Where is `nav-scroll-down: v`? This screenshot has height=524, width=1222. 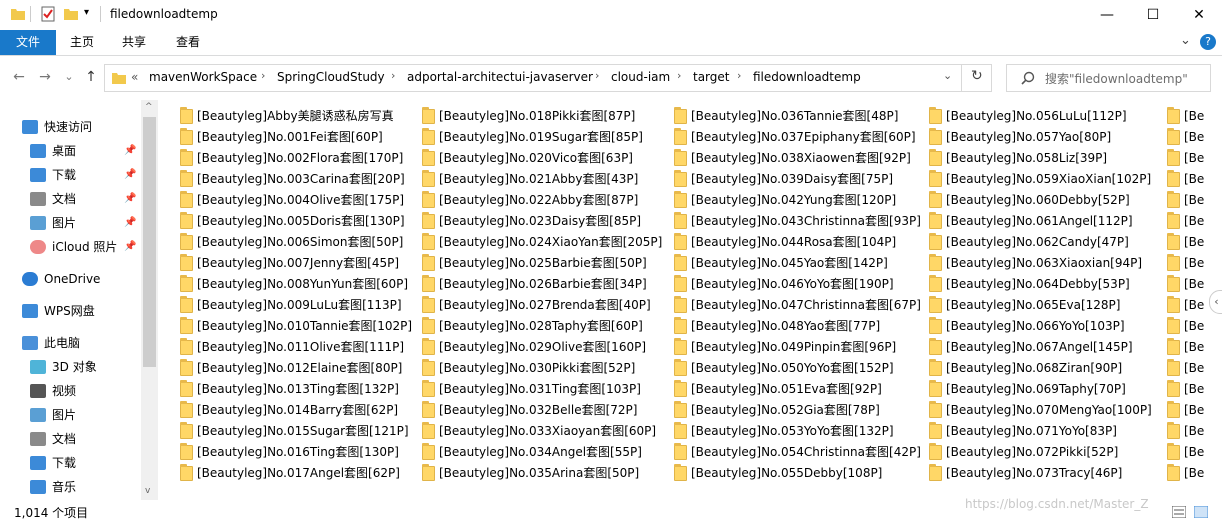 nav-scroll-down: v is located at coordinates (147, 491).